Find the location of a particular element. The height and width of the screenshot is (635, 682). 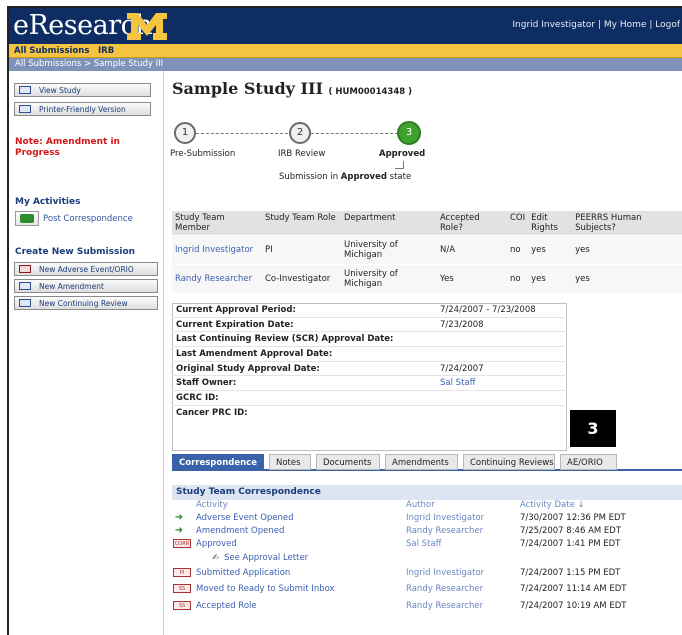

approval-letter-link: See Approval Letter is located at coordinates (266, 558).